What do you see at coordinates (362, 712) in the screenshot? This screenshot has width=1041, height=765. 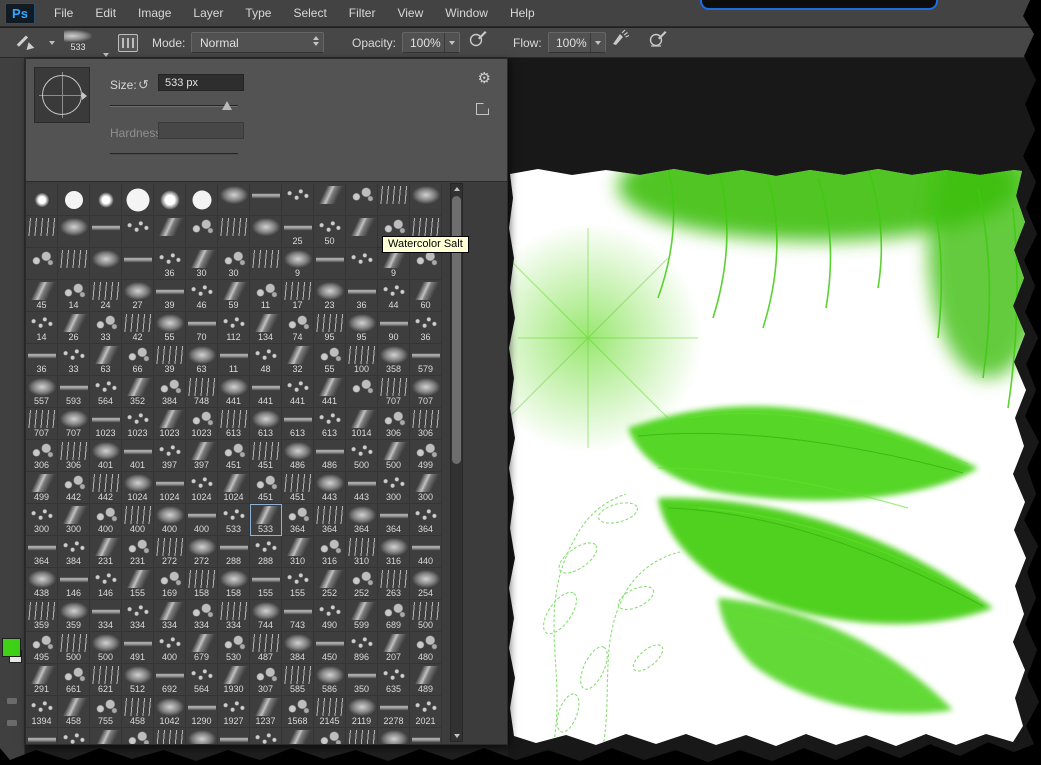 I see `brush-preset: 2119` at bounding box center [362, 712].